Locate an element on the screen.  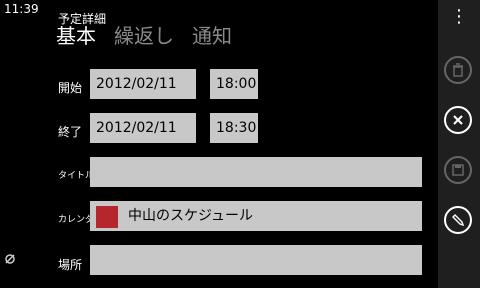
save-button is located at coordinates (458, 170).